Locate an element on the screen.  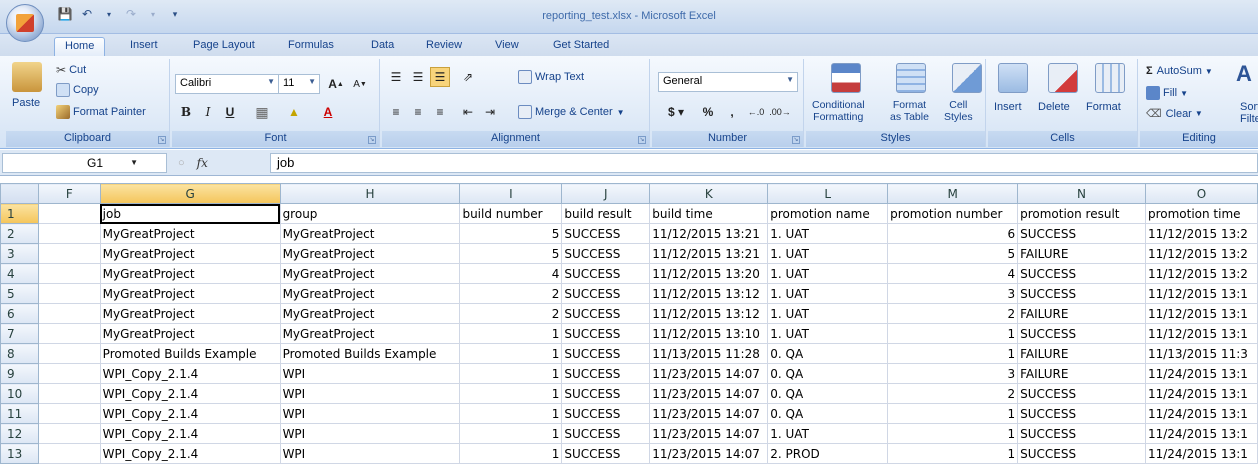
cell-k1: build time is located at coordinates (709, 213).